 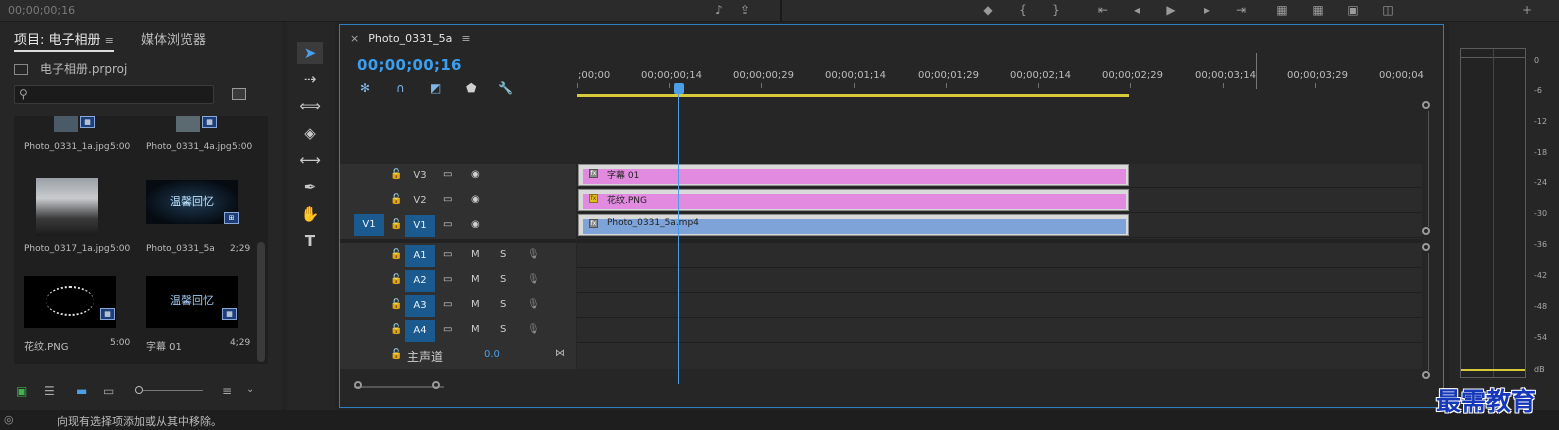 What do you see at coordinates (560, 353) in the screenshot?
I see `collapse-icon: ⋈` at bounding box center [560, 353].